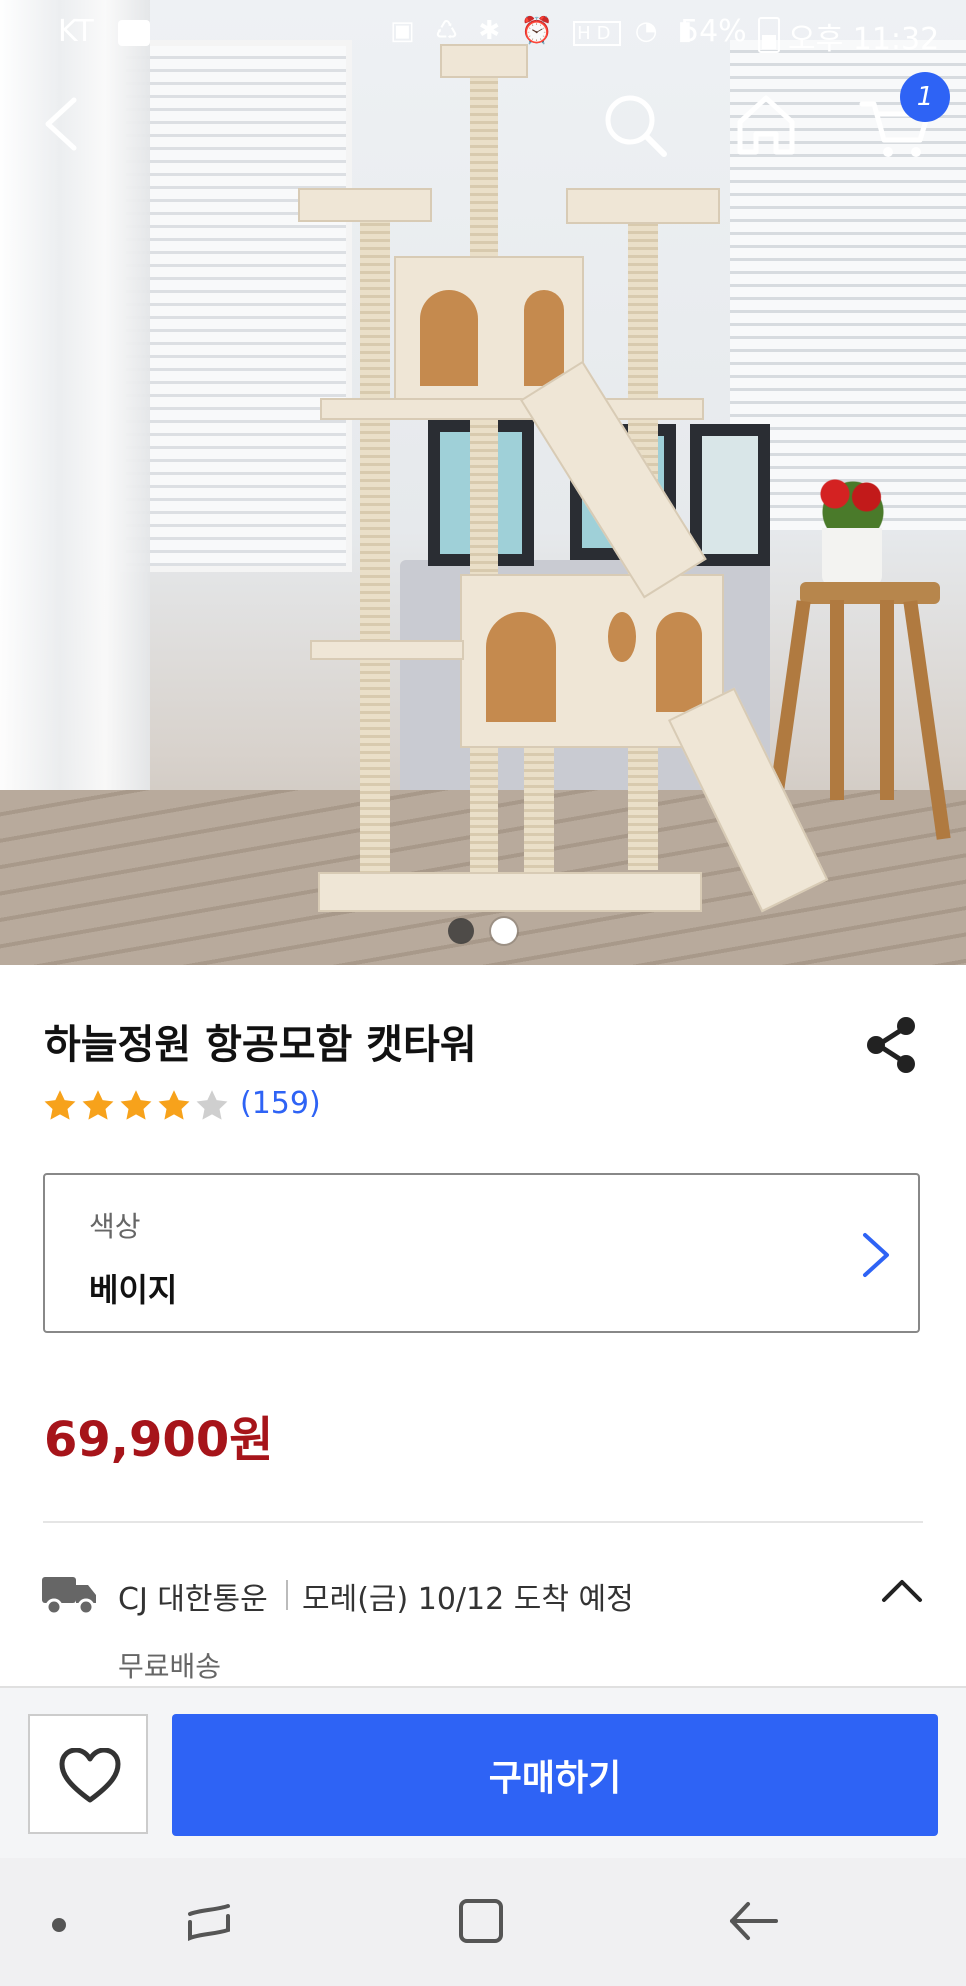 Image resolution: width=966 pixels, height=1986 pixels. What do you see at coordinates (133, 1290) in the screenshot?
I see `option-value: 베이지` at bounding box center [133, 1290].